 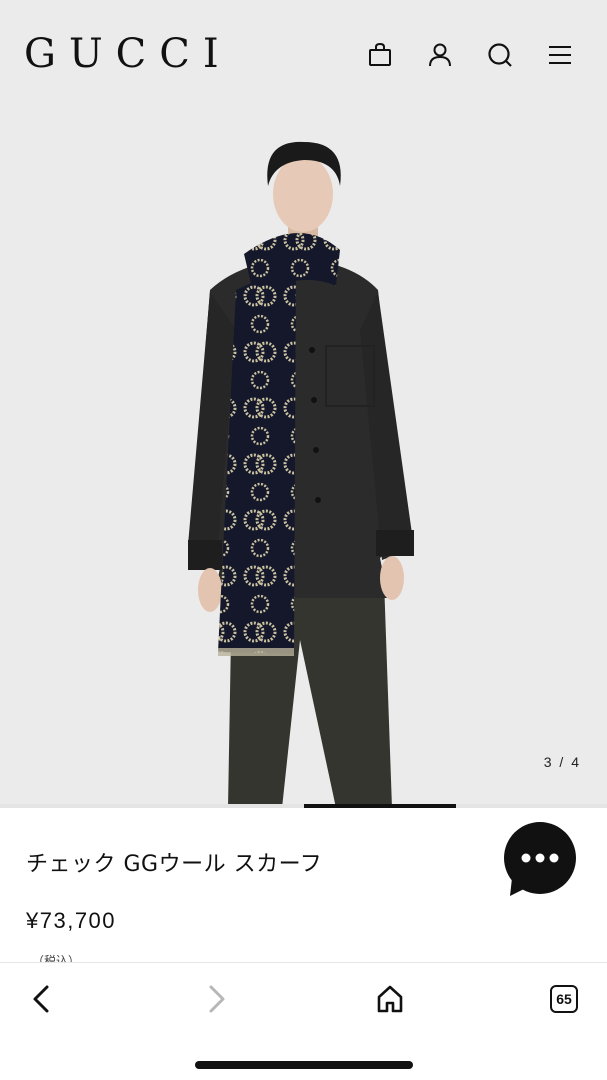 I want to click on shopping-bag-icon, so click(x=380, y=55).